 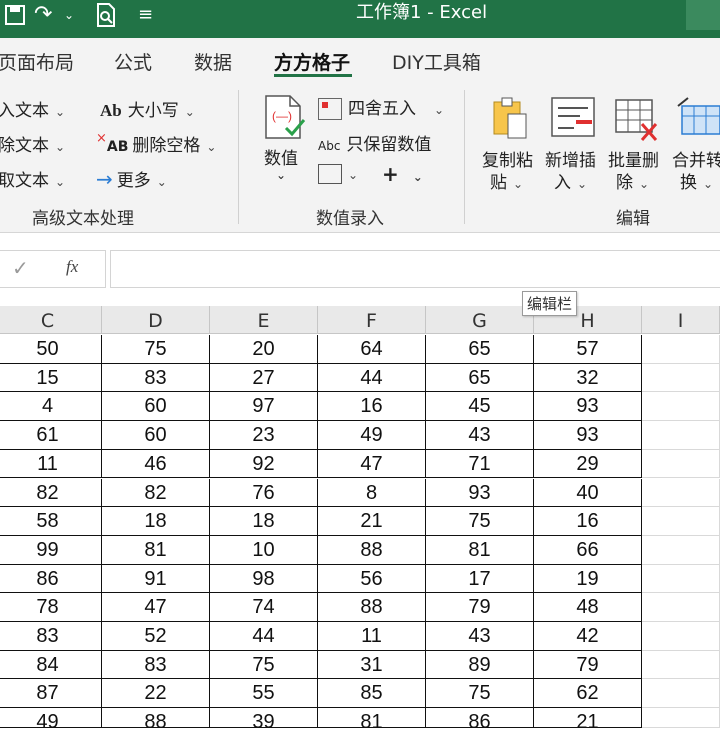 I want to click on cell: 27, so click(x=264, y=378).